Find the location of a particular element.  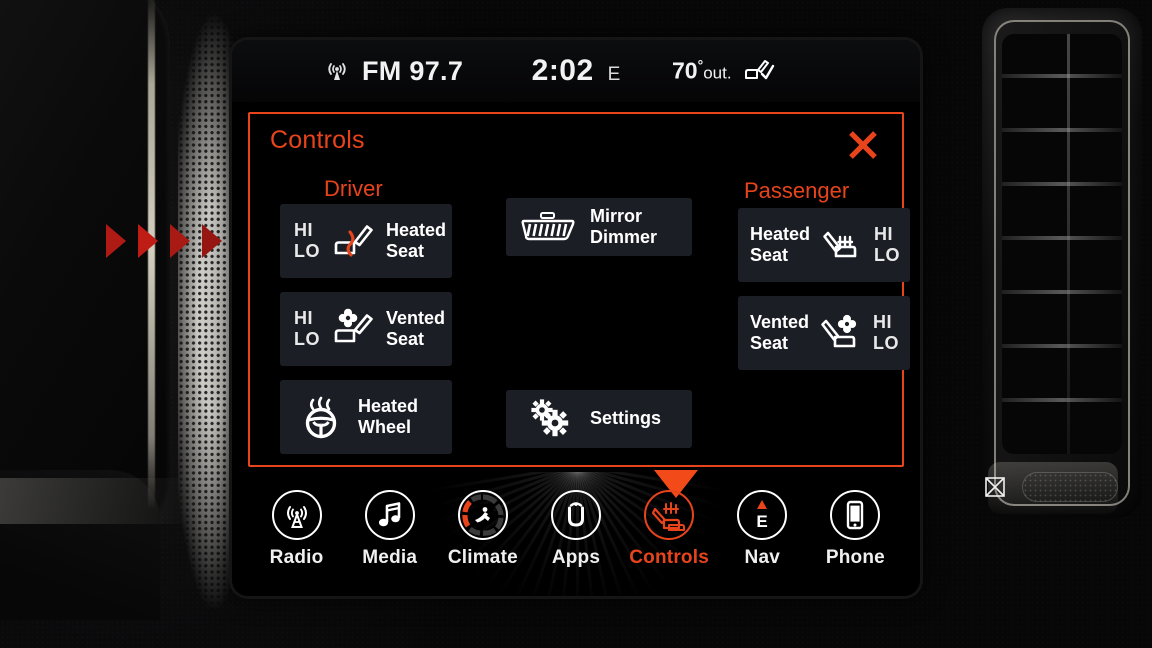

nav-items: Radio Media Climate Apps Controls E Nav Phone is located at coordinates (576, 534).